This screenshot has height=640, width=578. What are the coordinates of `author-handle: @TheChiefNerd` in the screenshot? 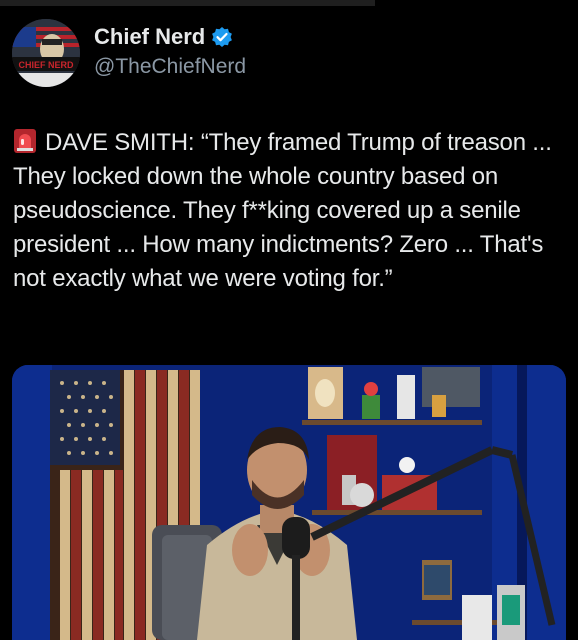 It's located at (170, 67).